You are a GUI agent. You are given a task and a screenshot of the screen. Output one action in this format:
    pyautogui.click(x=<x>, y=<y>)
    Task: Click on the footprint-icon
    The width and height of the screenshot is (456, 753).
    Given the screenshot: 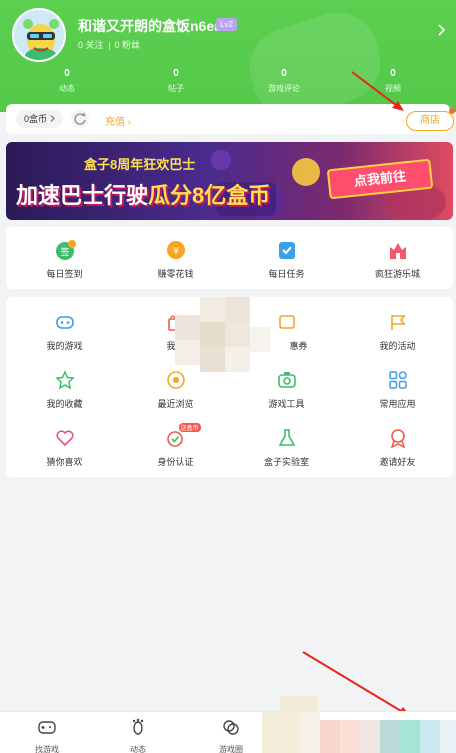 What is the action you would take?
    pyautogui.click(x=138, y=729)
    